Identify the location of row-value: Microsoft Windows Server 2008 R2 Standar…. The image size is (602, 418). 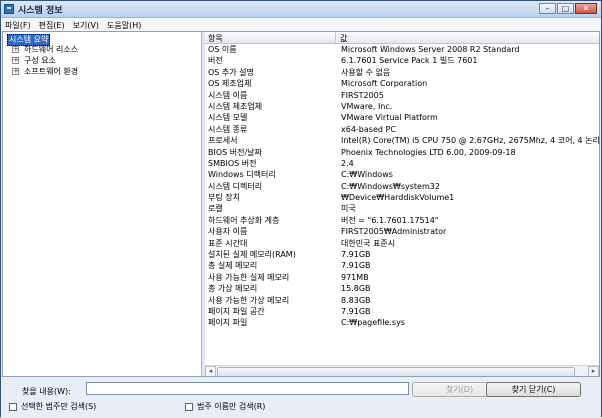
(430, 49).